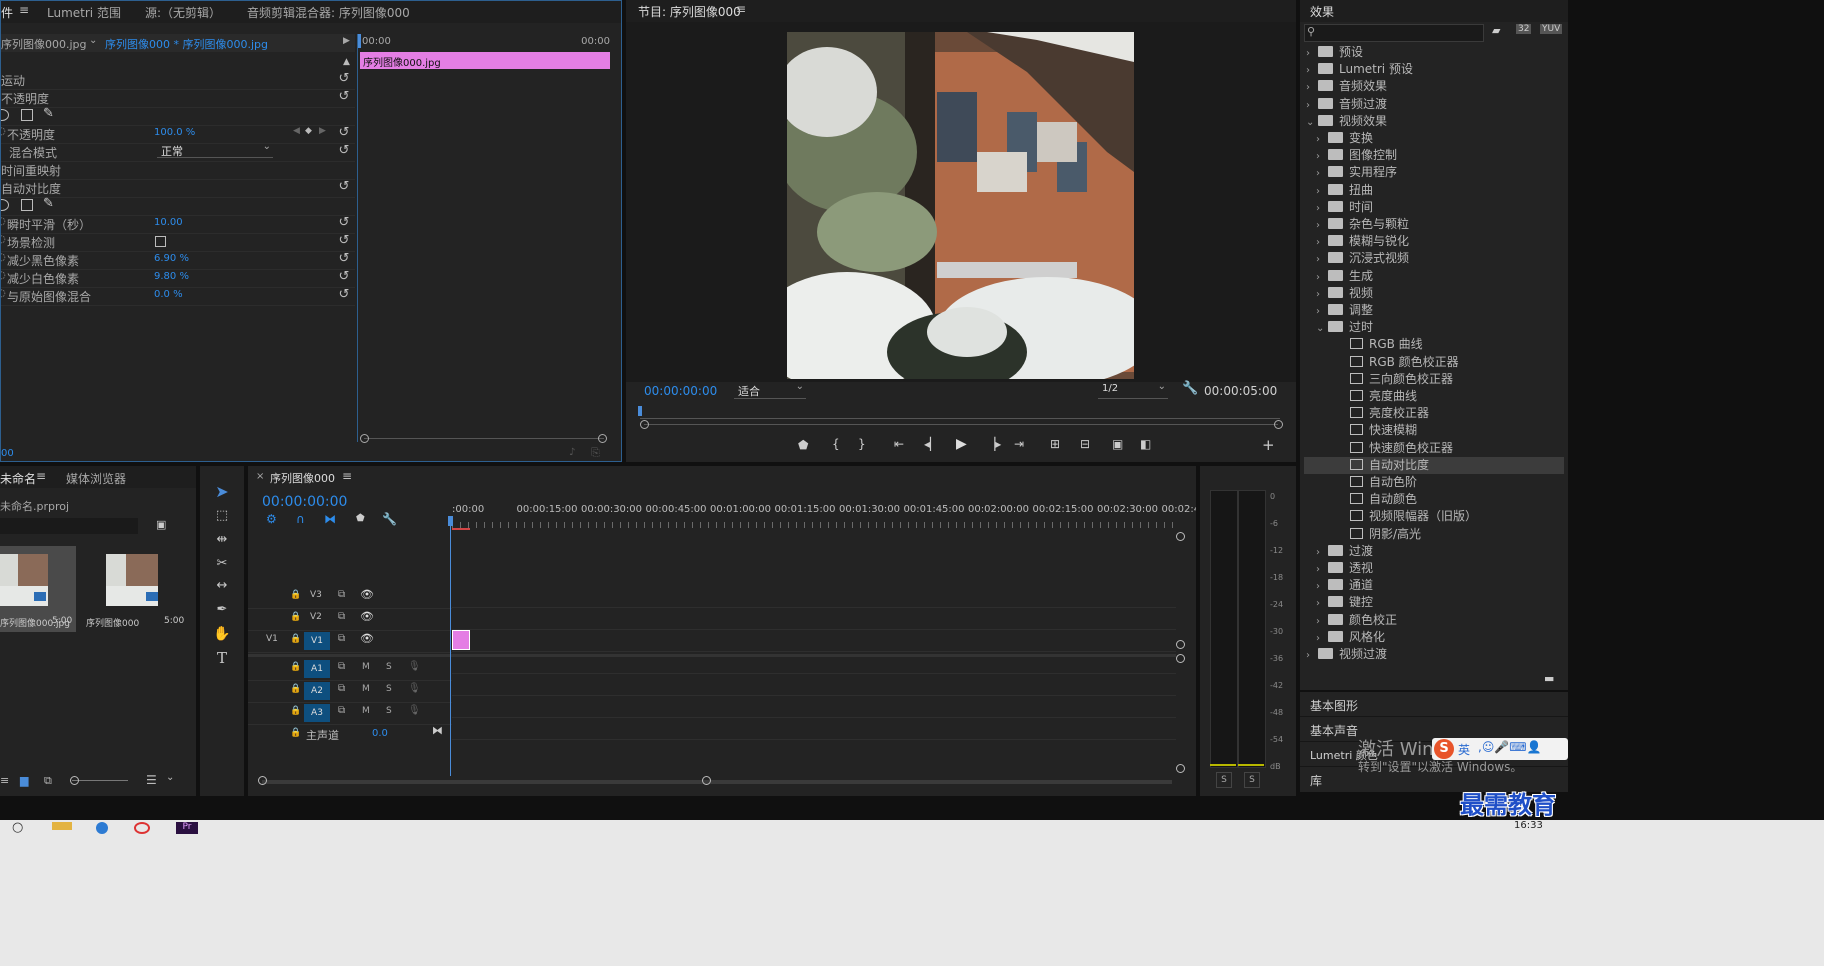 The height and width of the screenshot is (966, 1824). I want to click on lift-icon: ⊞, so click(1055, 444).